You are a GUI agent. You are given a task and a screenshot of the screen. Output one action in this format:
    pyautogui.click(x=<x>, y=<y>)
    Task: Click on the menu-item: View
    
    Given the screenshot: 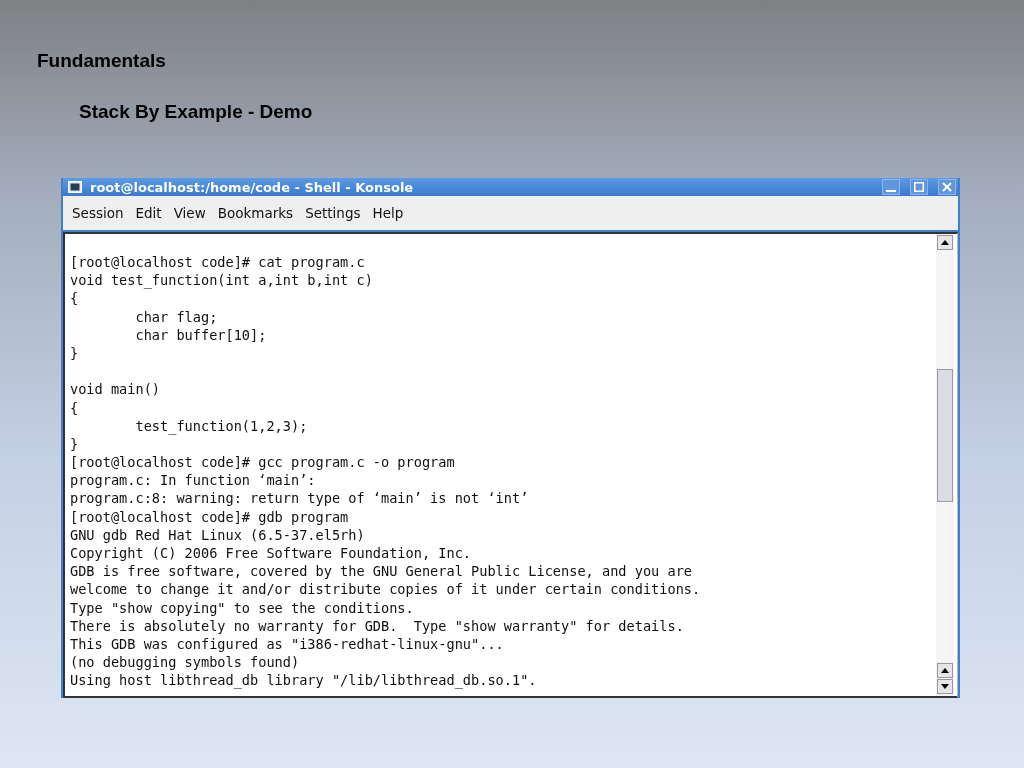 What is the action you would take?
    pyautogui.click(x=189, y=213)
    